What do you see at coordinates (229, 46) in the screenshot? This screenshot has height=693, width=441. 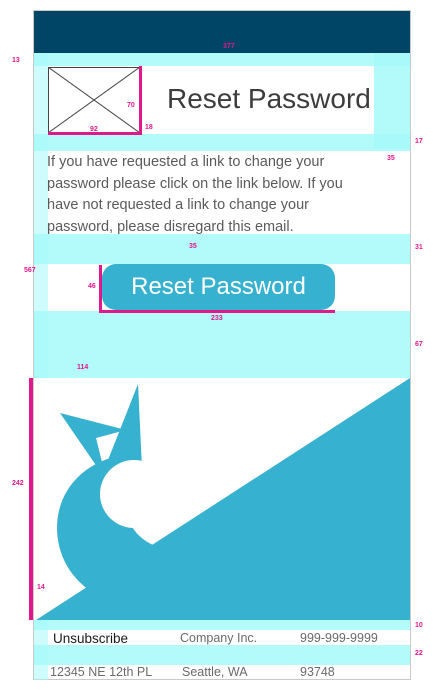 I see `annotation-label: 377` at bounding box center [229, 46].